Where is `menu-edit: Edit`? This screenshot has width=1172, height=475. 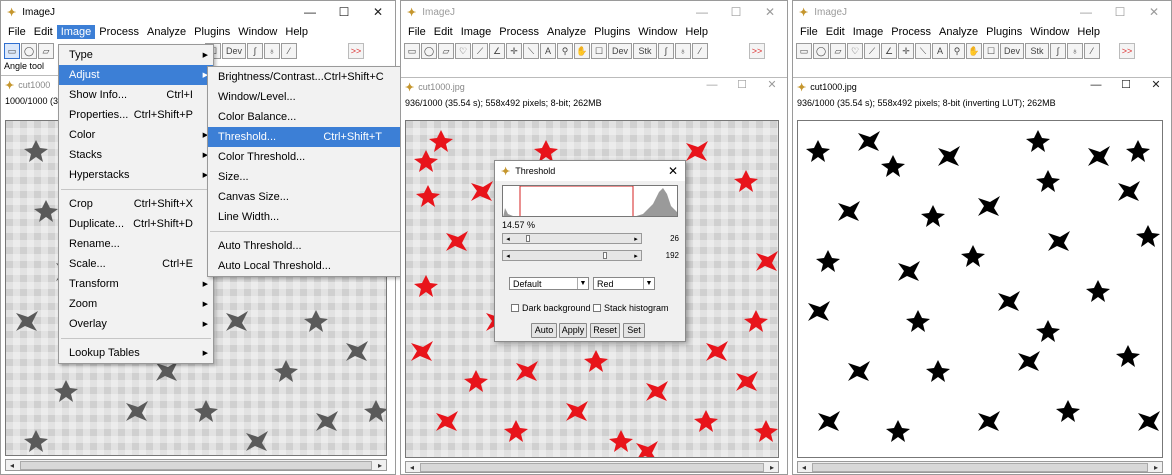 menu-edit: Edit is located at coordinates (443, 32).